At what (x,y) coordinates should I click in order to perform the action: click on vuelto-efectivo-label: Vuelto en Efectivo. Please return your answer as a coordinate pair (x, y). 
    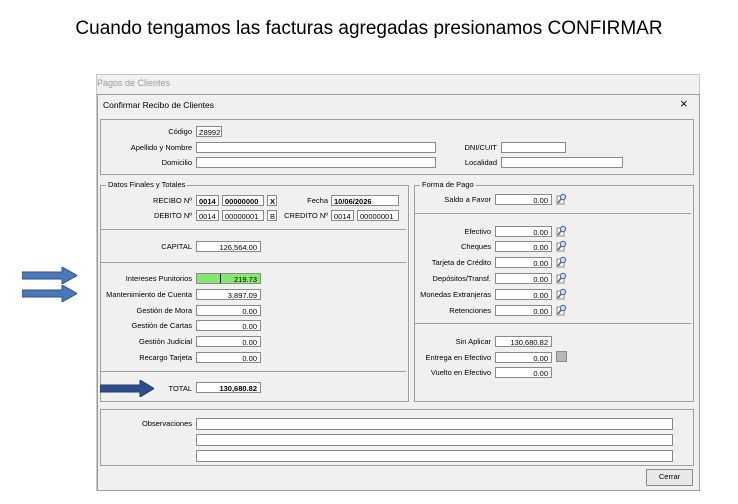
    Looking at the image, I should click on (460, 372).